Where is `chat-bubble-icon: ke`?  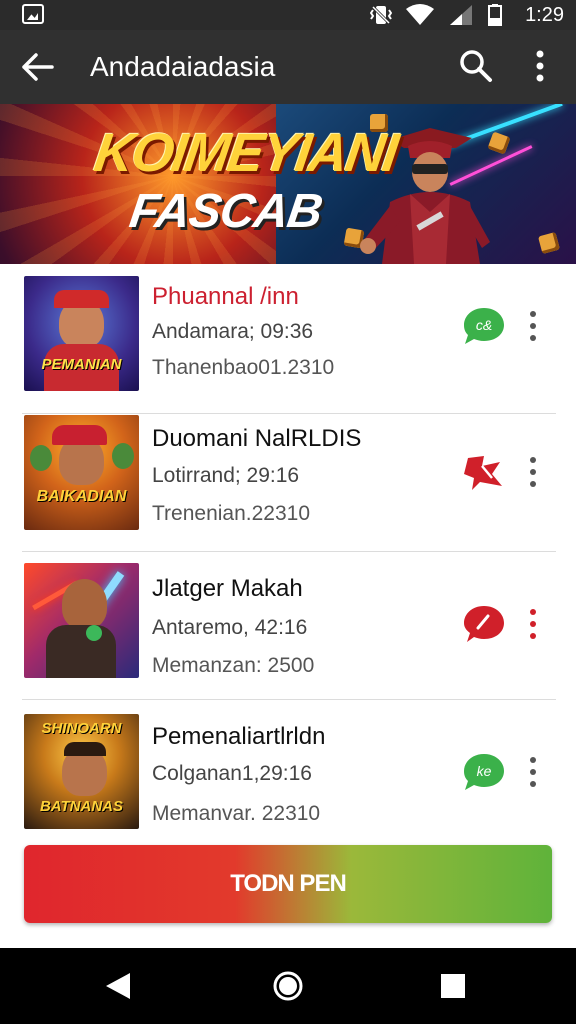 chat-bubble-icon: ke is located at coordinates (484, 772).